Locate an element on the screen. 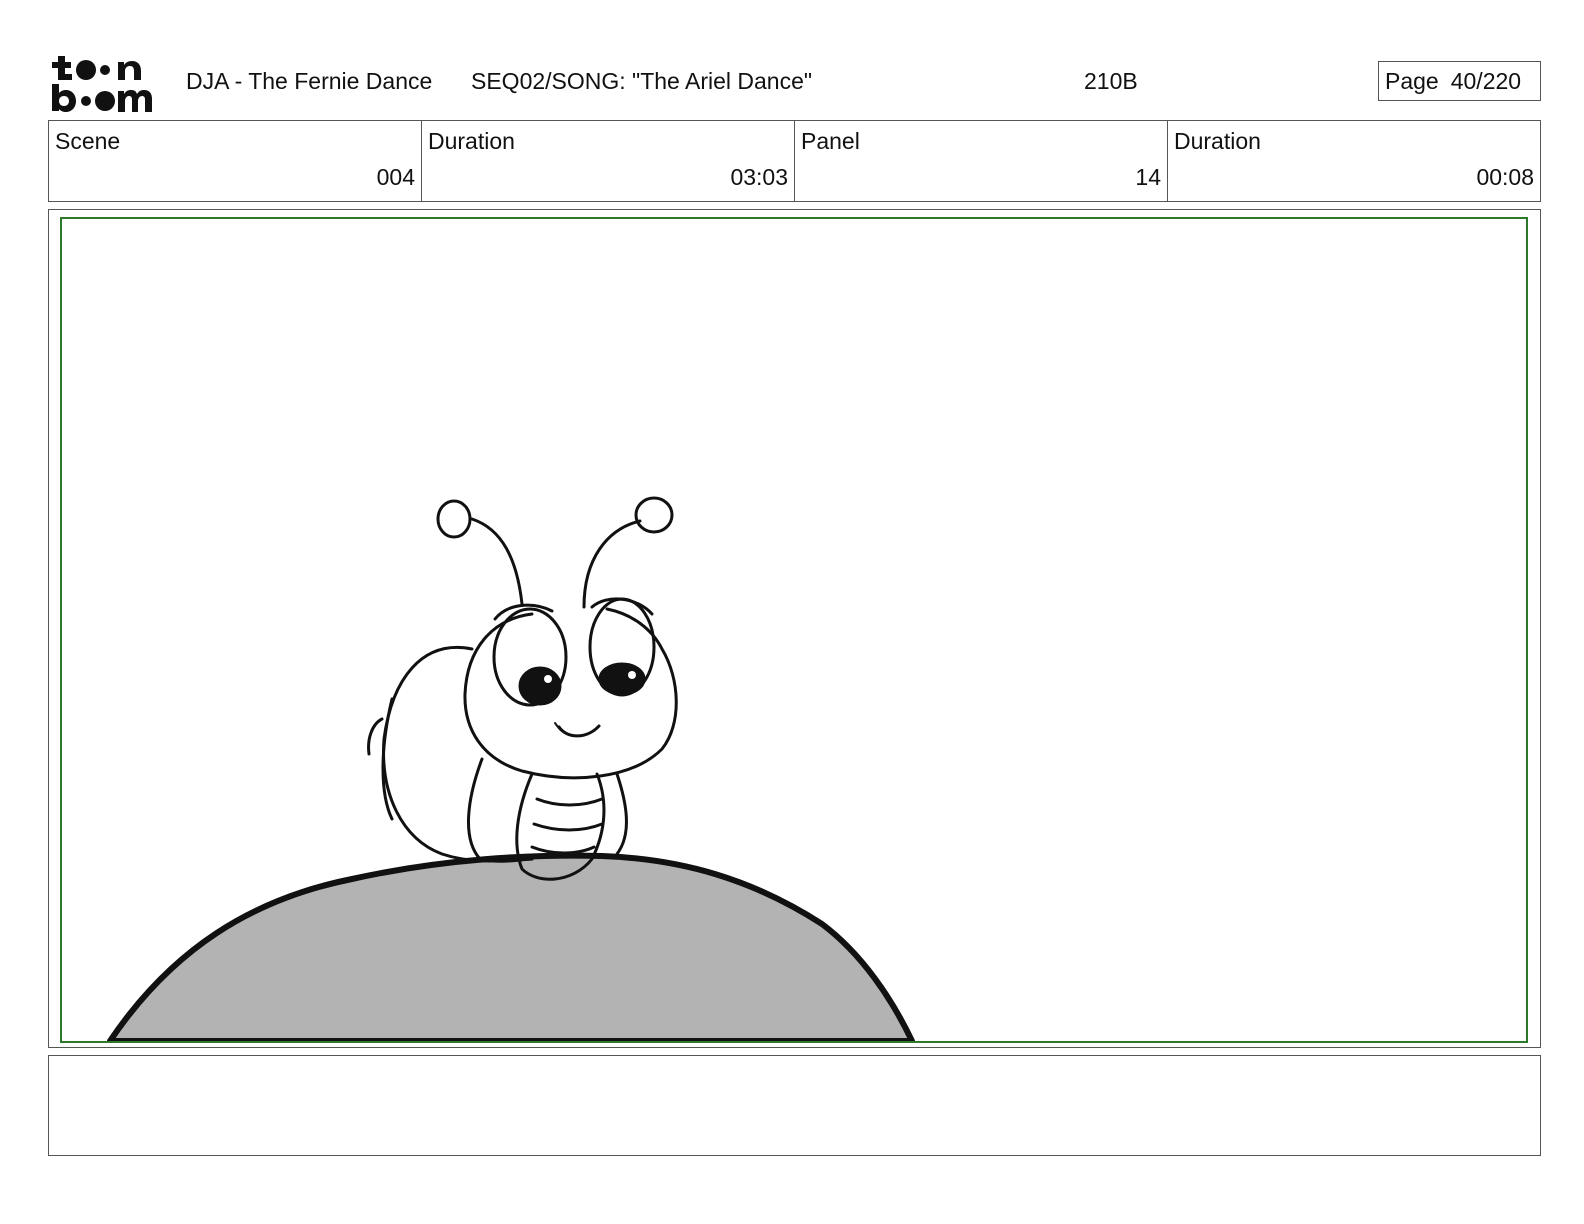 This screenshot has height=1224, width=1584. sequence-title: SEQ02/SONG: "The Ariel Dance" is located at coordinates (642, 81).